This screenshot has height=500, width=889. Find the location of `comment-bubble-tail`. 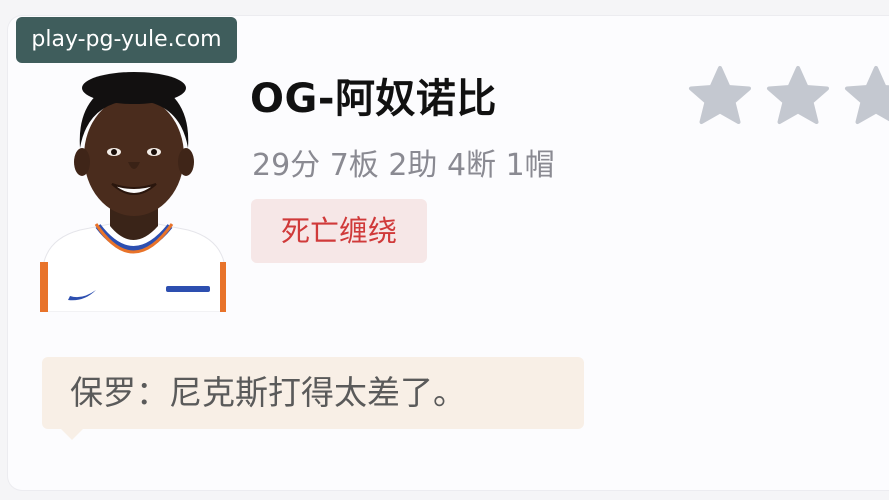

comment-bubble-tail is located at coordinates (72, 434).